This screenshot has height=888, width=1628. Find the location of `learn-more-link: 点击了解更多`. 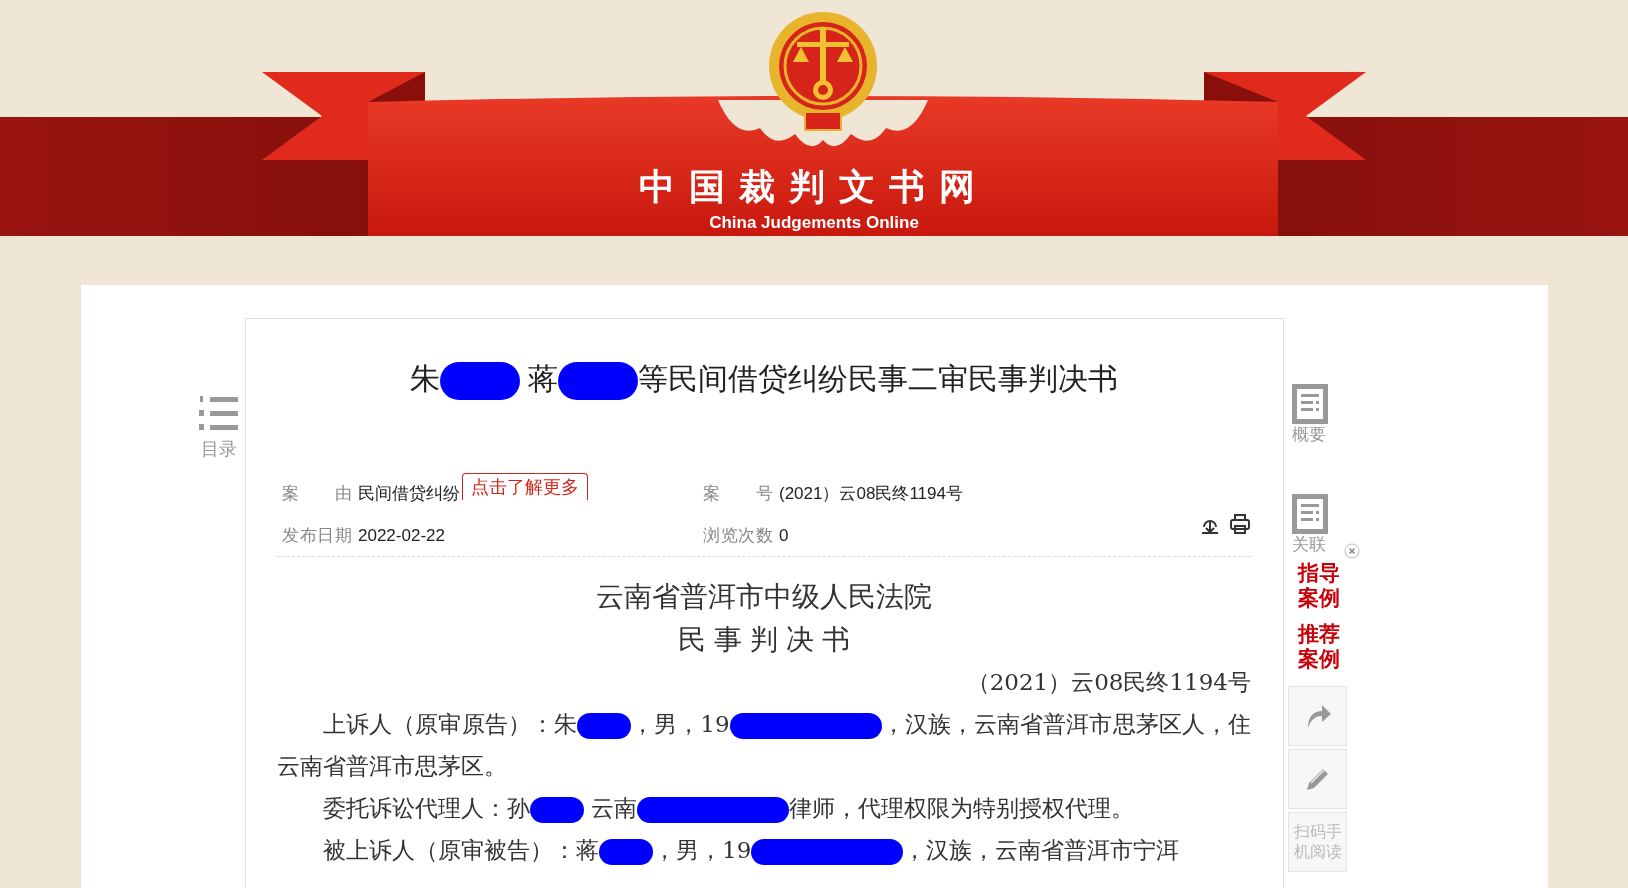

learn-more-link: 点击了解更多 is located at coordinates (525, 486).